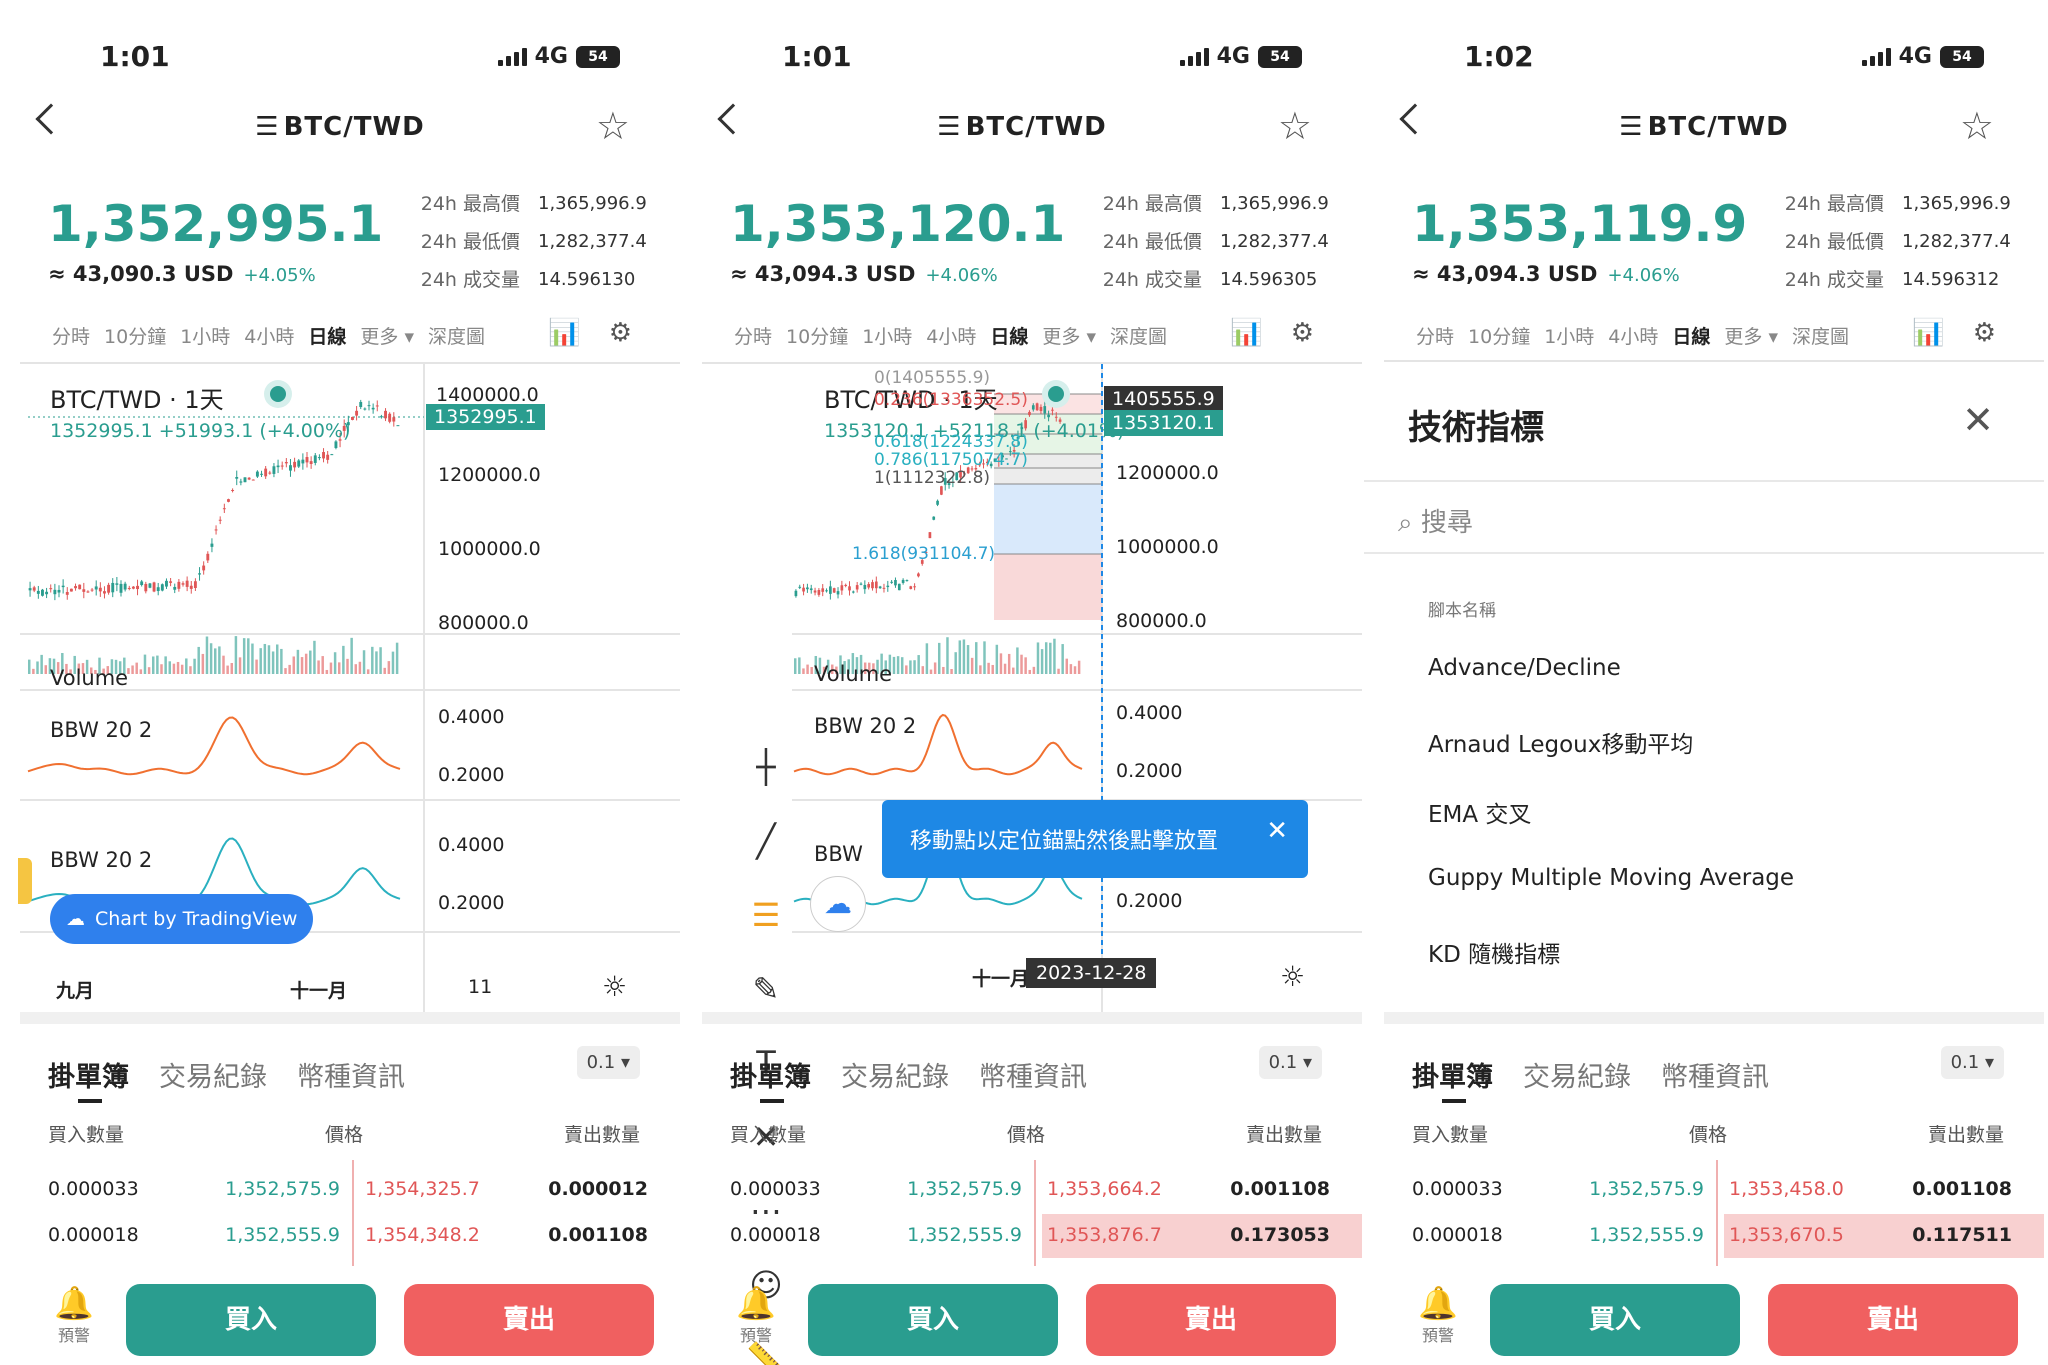 The height and width of the screenshot is (1365, 2048). What do you see at coordinates (838, 904) in the screenshot?
I see `tradingview-logo-icon: ☁` at bounding box center [838, 904].